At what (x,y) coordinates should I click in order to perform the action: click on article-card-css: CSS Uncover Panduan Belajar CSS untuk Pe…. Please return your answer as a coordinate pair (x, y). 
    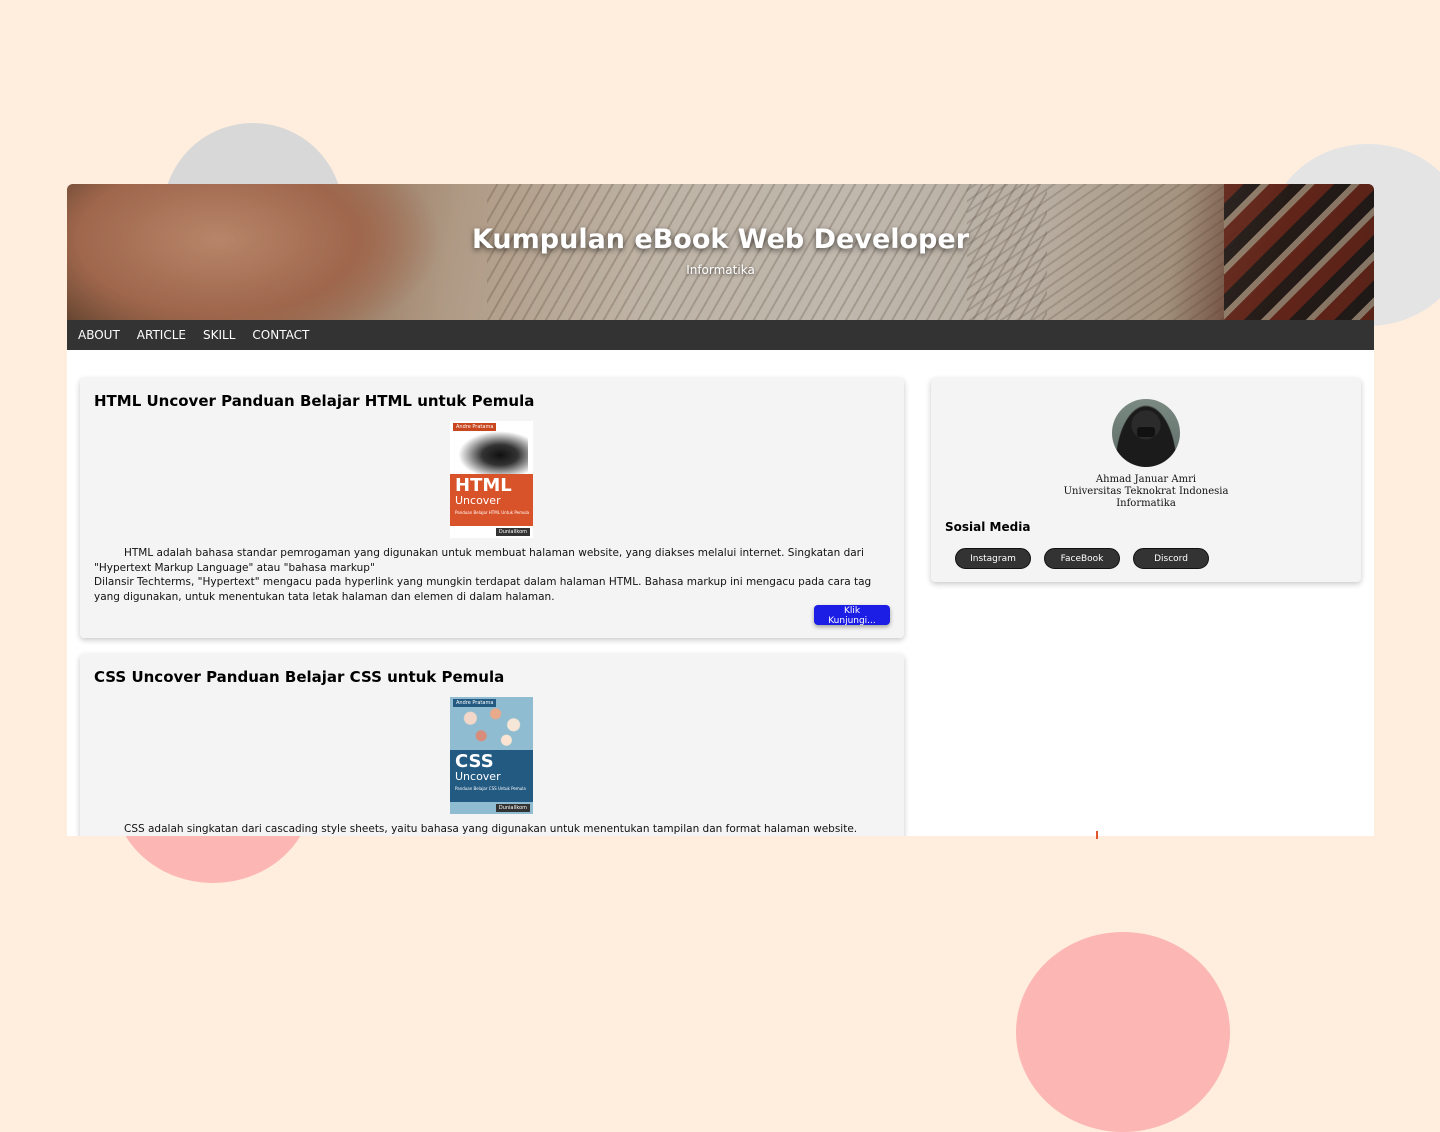
    Looking at the image, I should click on (492, 745).